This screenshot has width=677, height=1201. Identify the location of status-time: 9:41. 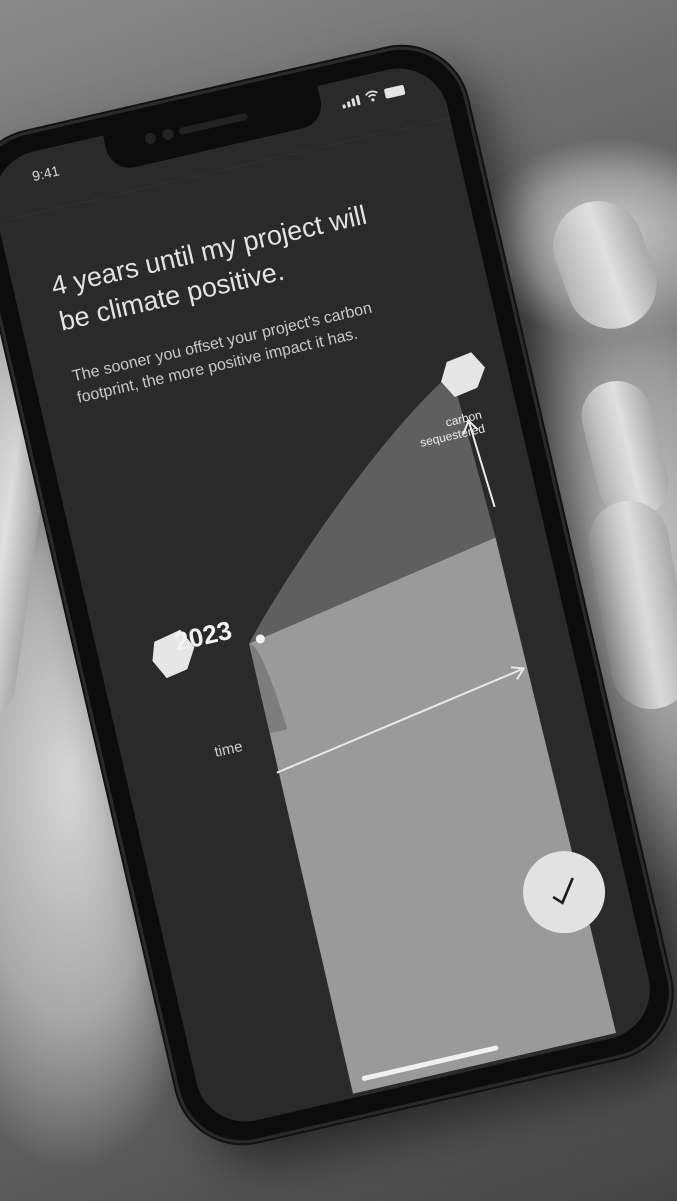
(45, 173).